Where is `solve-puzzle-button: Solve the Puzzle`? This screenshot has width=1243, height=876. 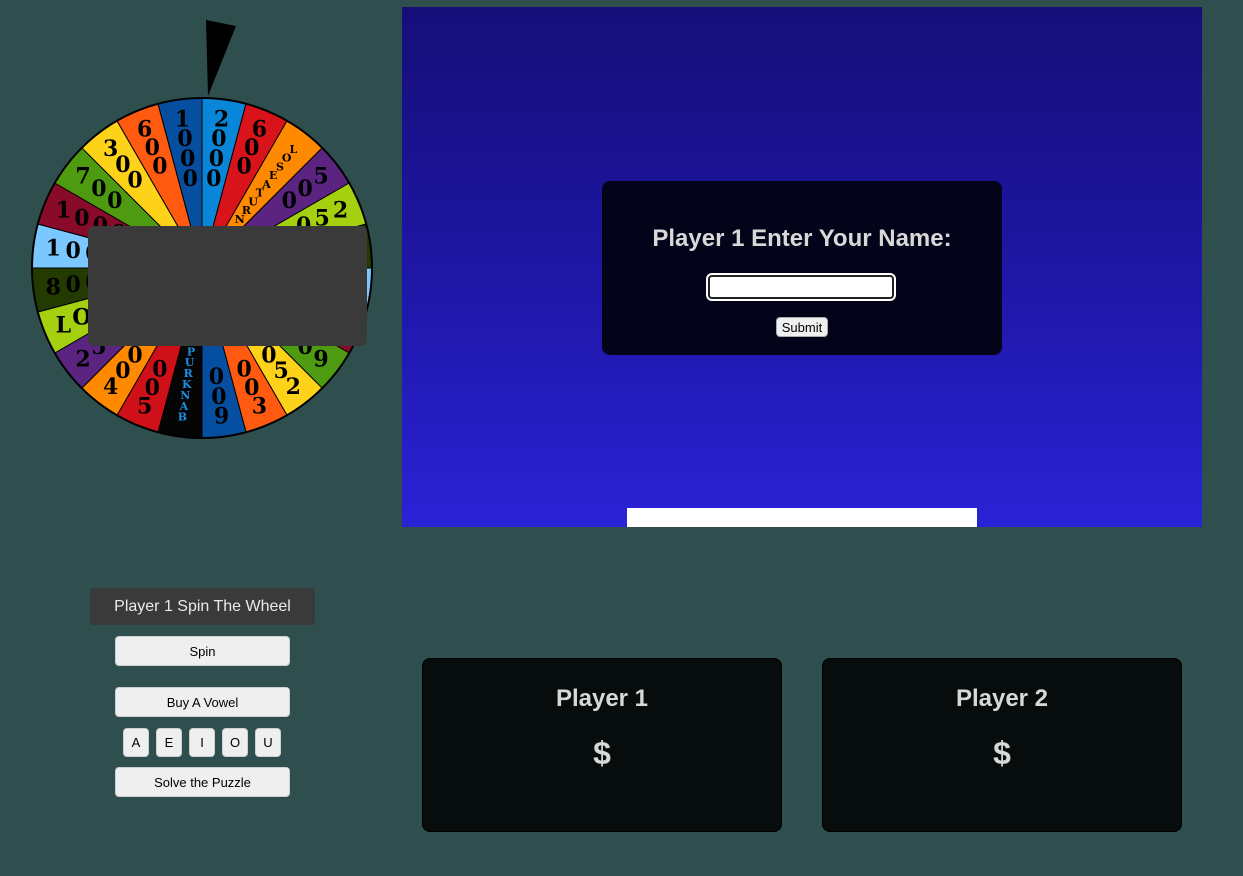
solve-puzzle-button: Solve the Puzzle is located at coordinates (202, 782).